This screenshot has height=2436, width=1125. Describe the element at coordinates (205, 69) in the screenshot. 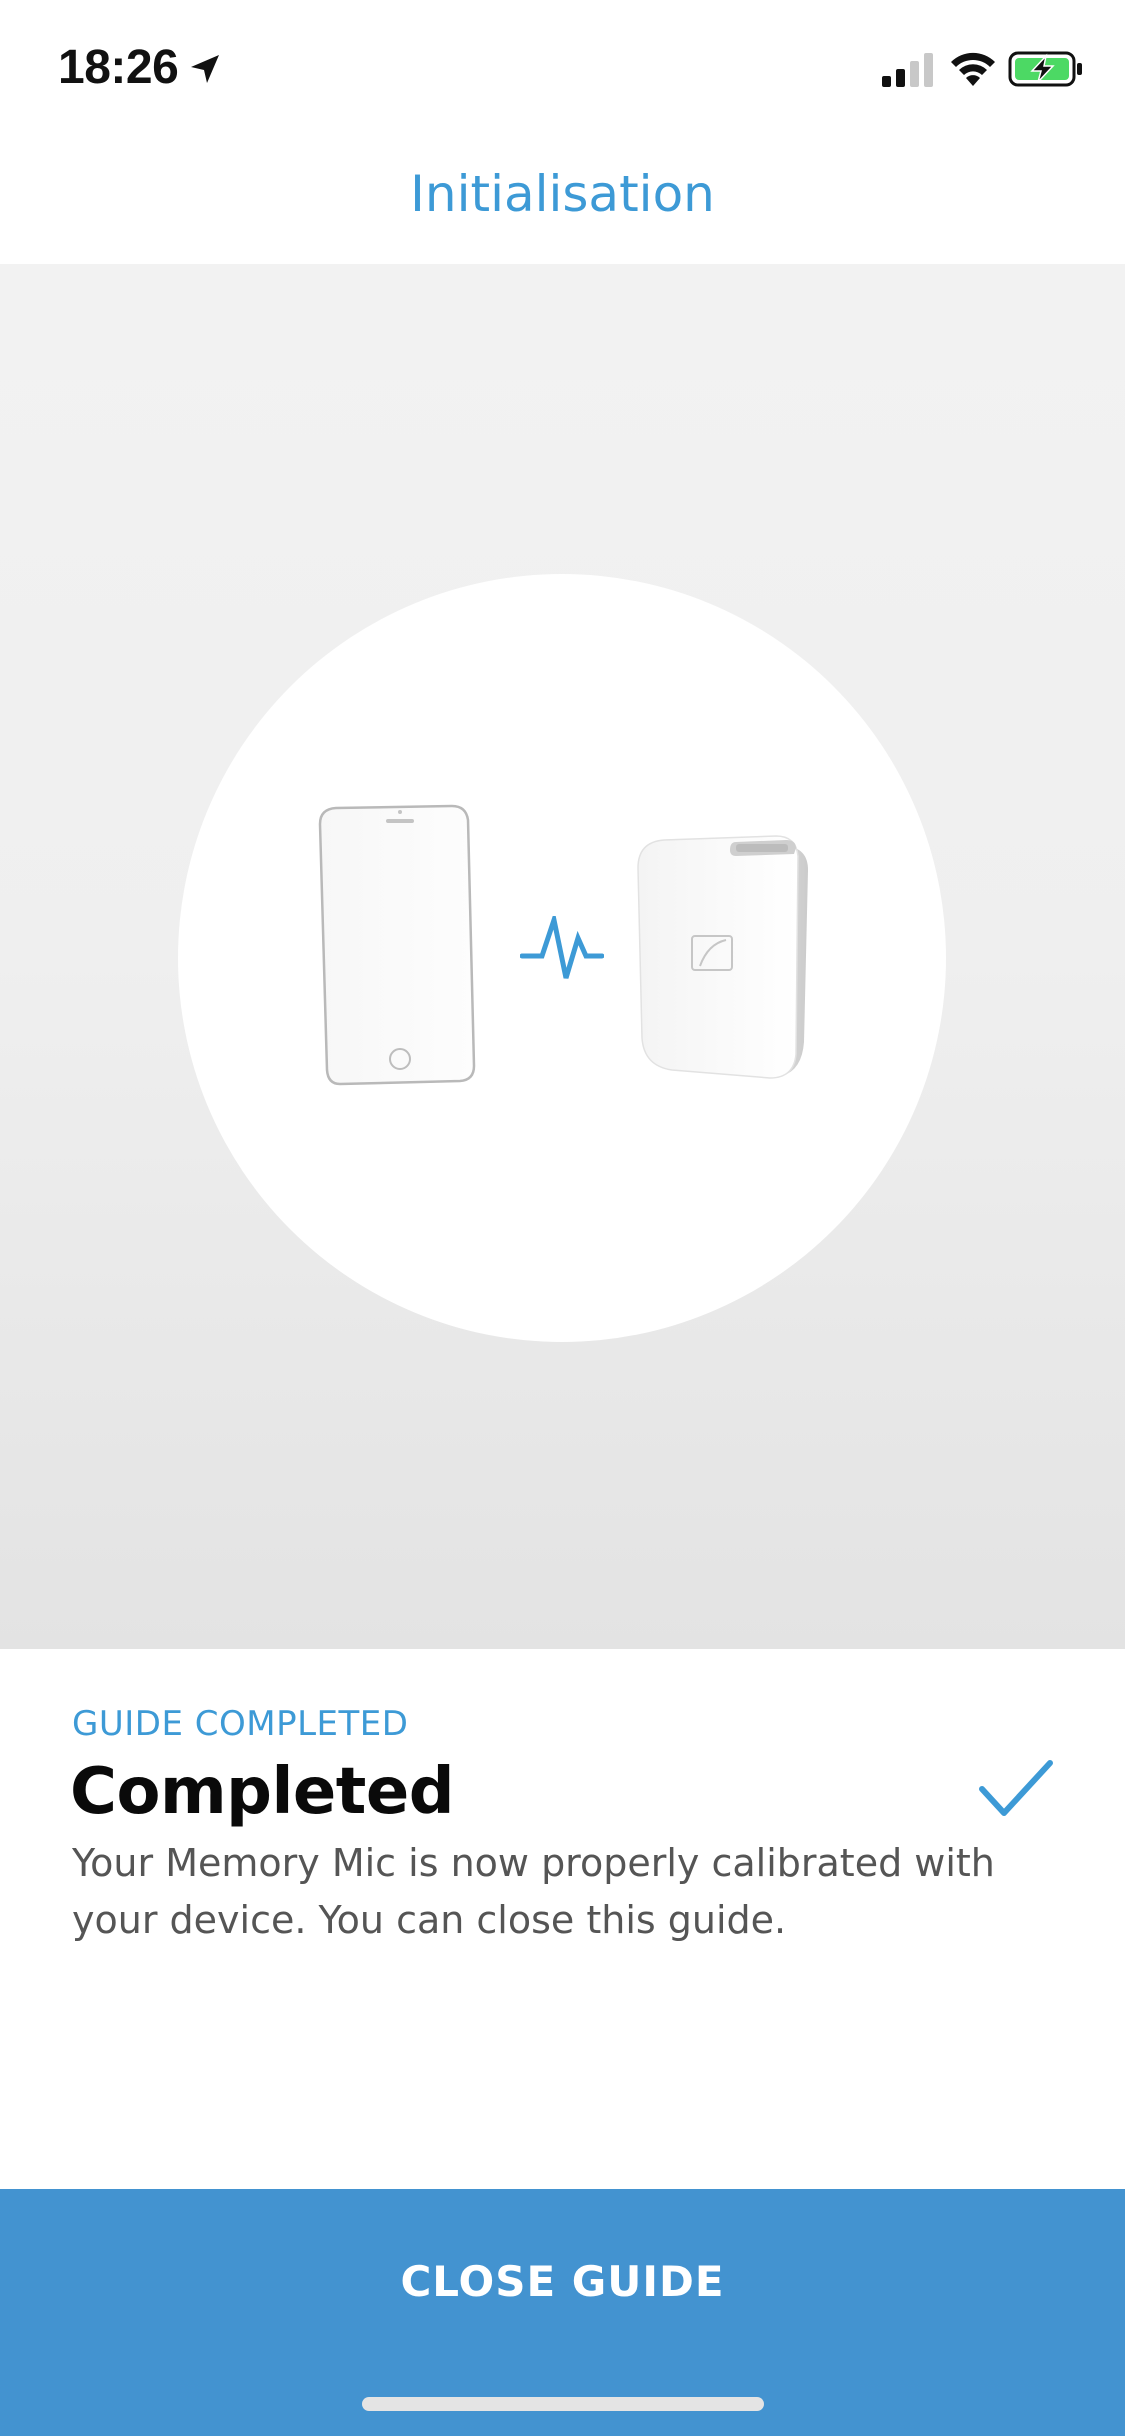

I see `location-arrow-icon` at that location.